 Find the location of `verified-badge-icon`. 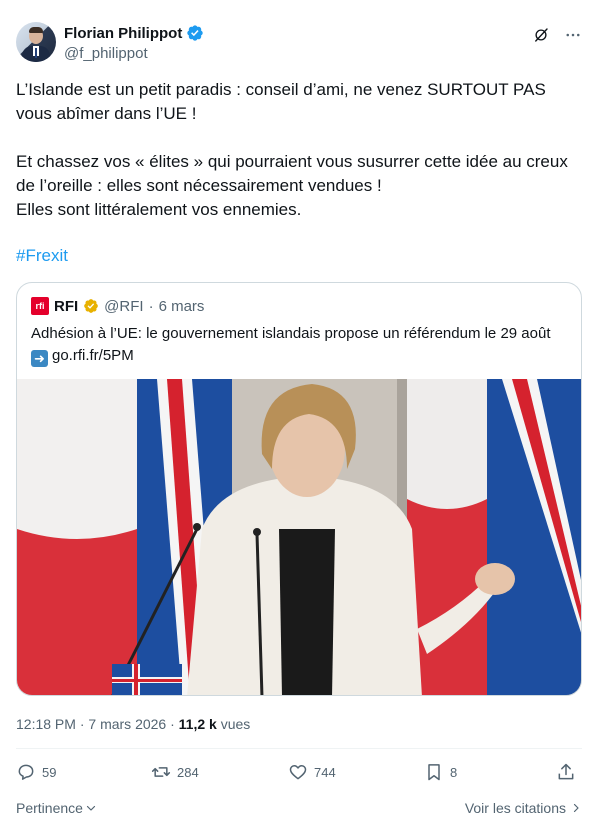

verified-badge-icon is located at coordinates (195, 33).